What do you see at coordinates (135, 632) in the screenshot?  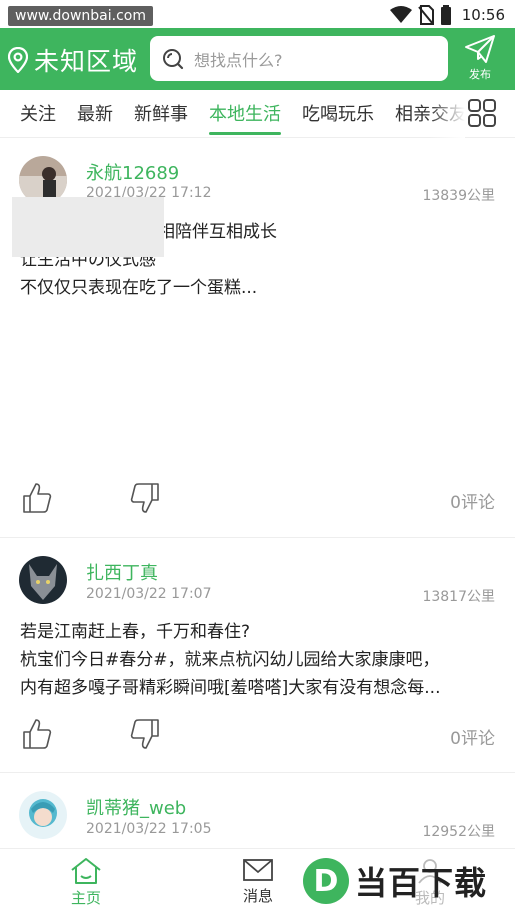 I see `post-line: 若是江南赶上春，千万和春住?` at bounding box center [135, 632].